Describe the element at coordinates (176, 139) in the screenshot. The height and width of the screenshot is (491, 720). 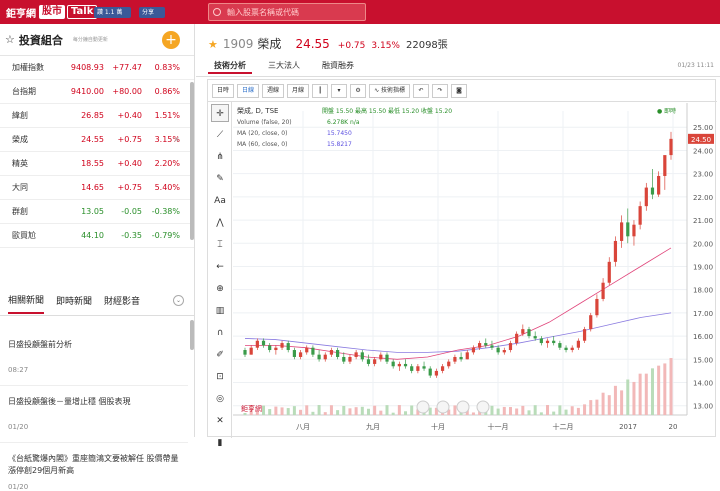
I see `close-icon: ×` at that location.